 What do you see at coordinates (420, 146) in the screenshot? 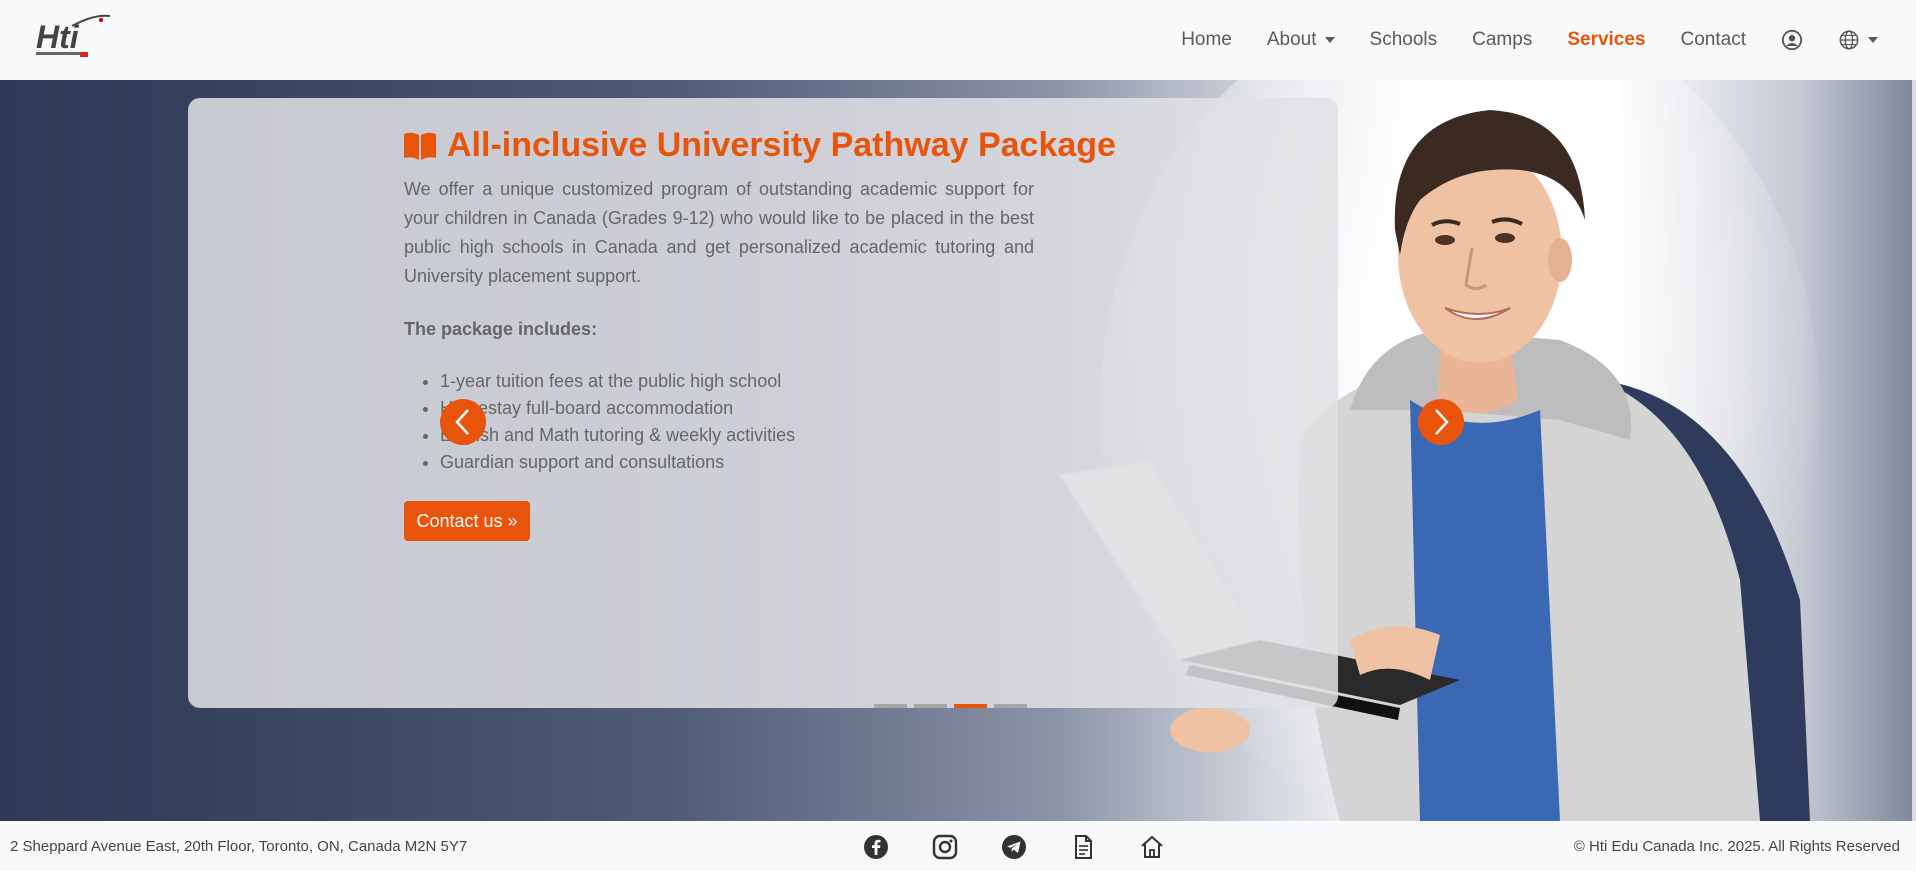
I see `open-book-icon` at bounding box center [420, 146].